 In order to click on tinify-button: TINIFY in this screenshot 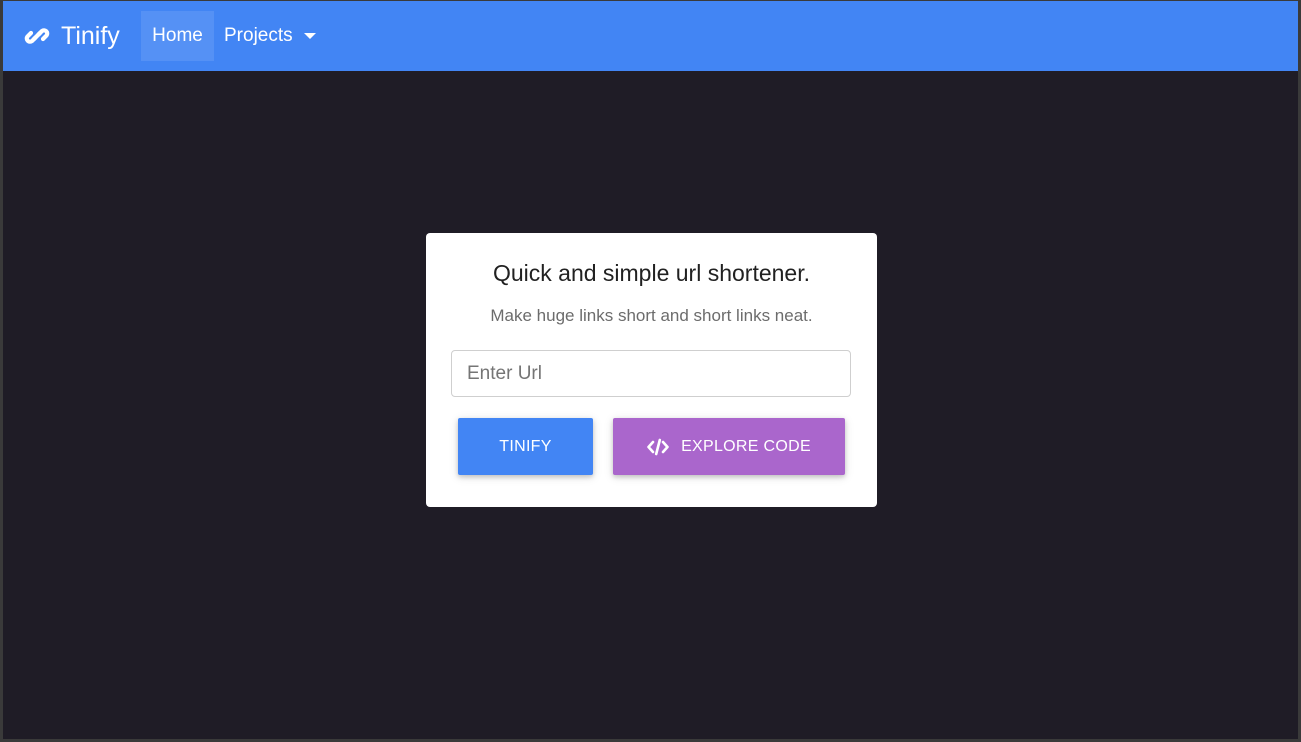, I will do `click(525, 446)`.